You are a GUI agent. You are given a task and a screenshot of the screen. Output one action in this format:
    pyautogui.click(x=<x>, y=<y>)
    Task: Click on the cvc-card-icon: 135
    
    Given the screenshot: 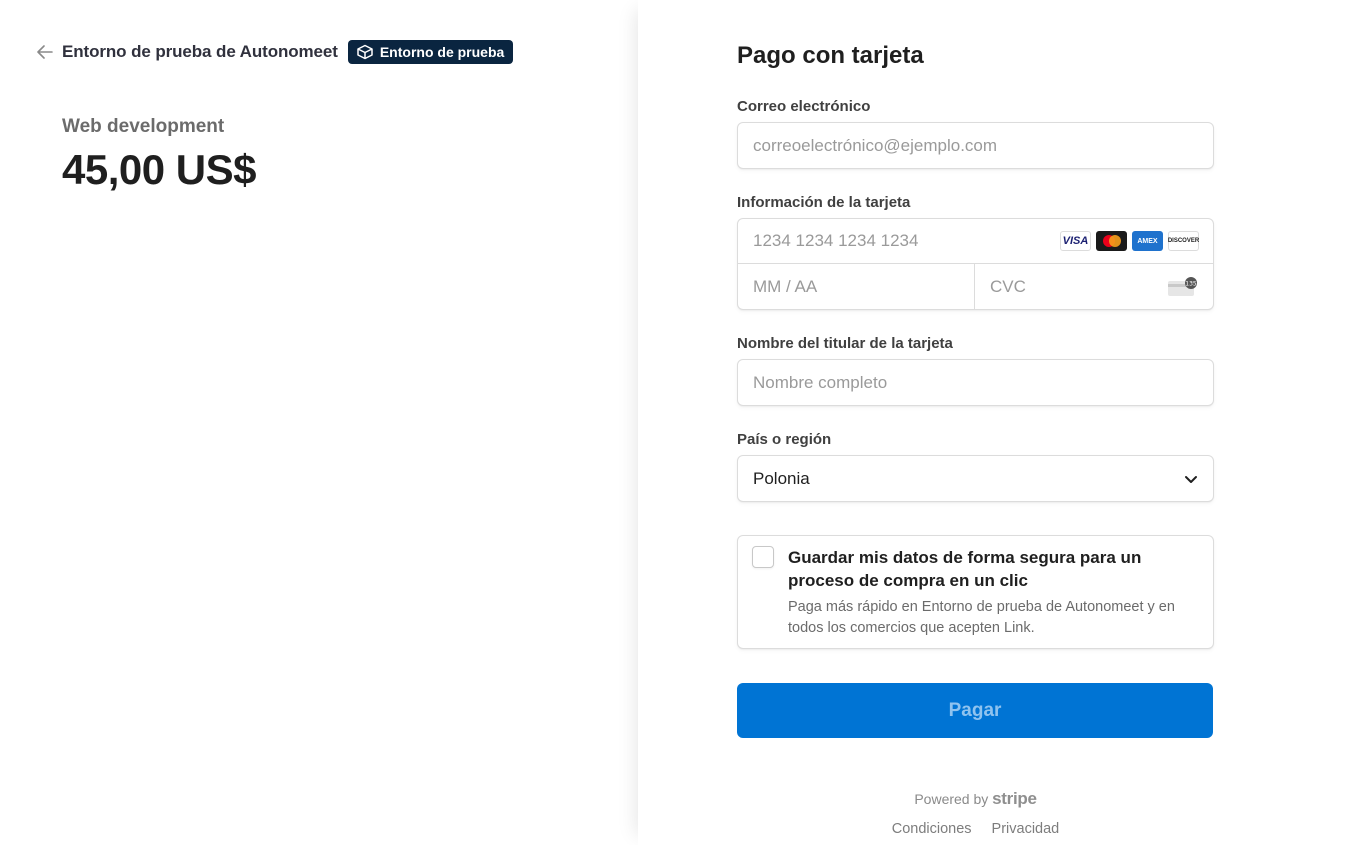 What is the action you would take?
    pyautogui.click(x=1183, y=289)
    